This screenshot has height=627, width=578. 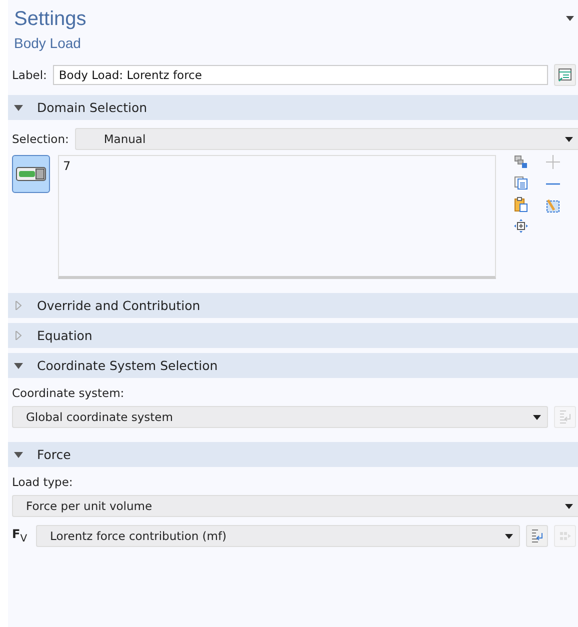 I want to click on section-header: Force, so click(x=293, y=454).